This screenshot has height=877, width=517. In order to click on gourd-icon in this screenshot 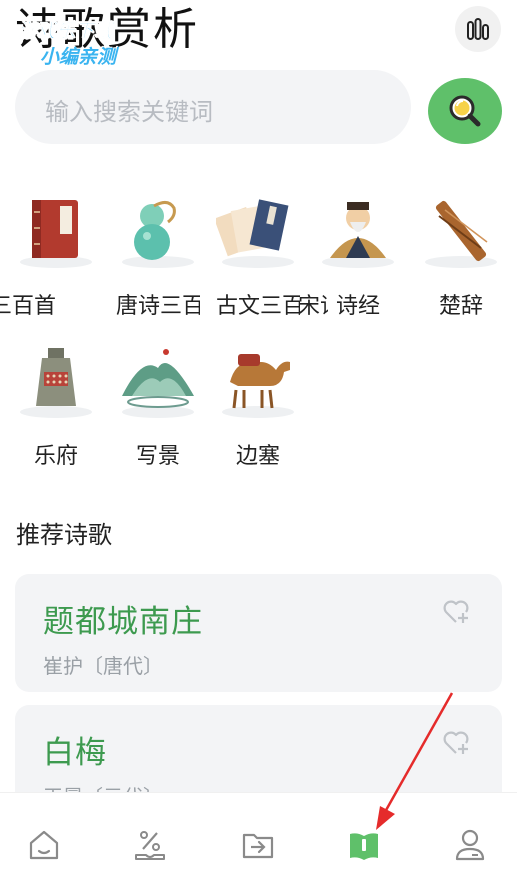, I will do `click(155, 230)`.